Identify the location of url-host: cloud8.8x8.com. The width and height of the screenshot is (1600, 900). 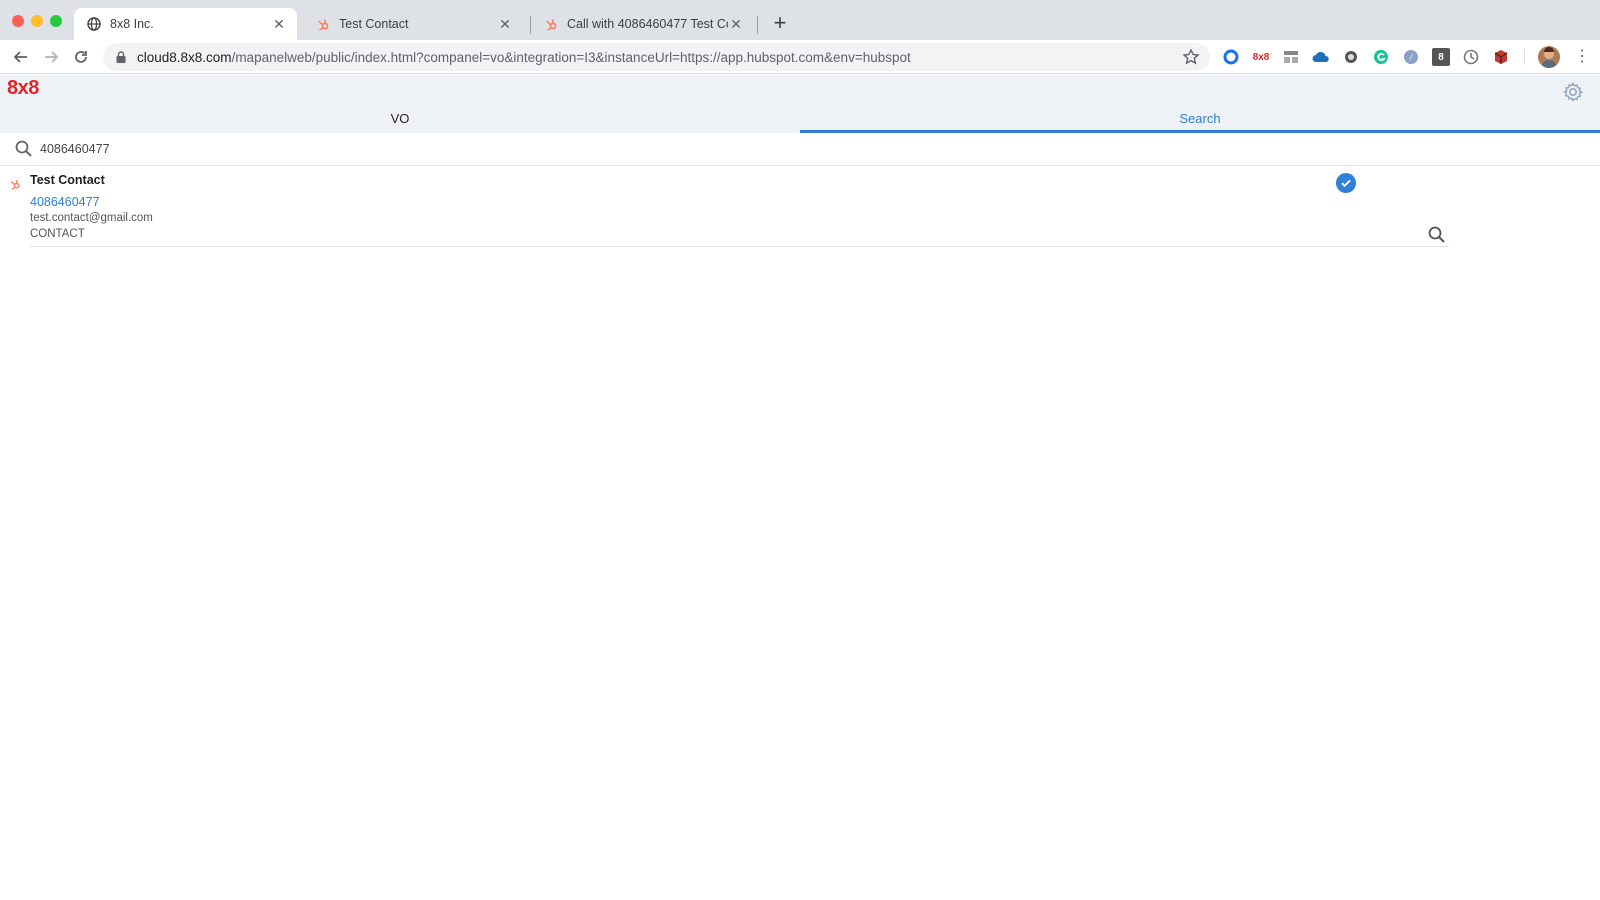
(184, 57).